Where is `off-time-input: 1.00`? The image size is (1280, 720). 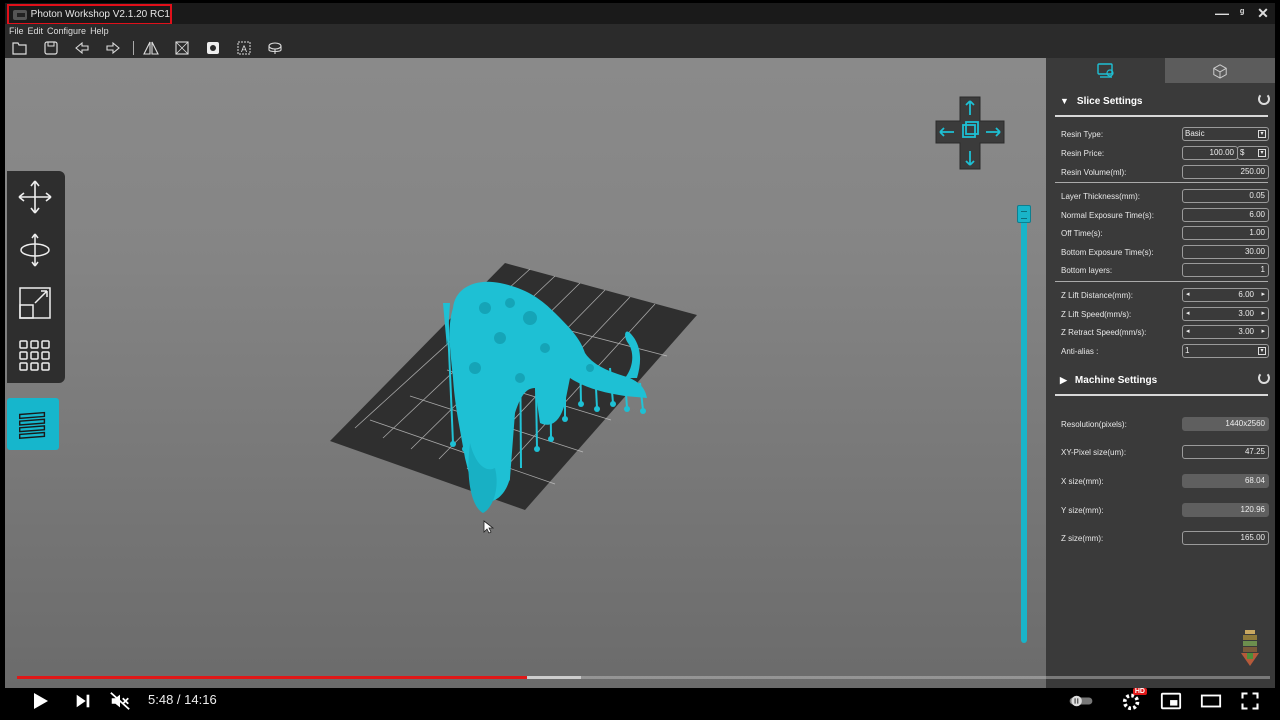
off-time-input: 1.00 is located at coordinates (1225, 233).